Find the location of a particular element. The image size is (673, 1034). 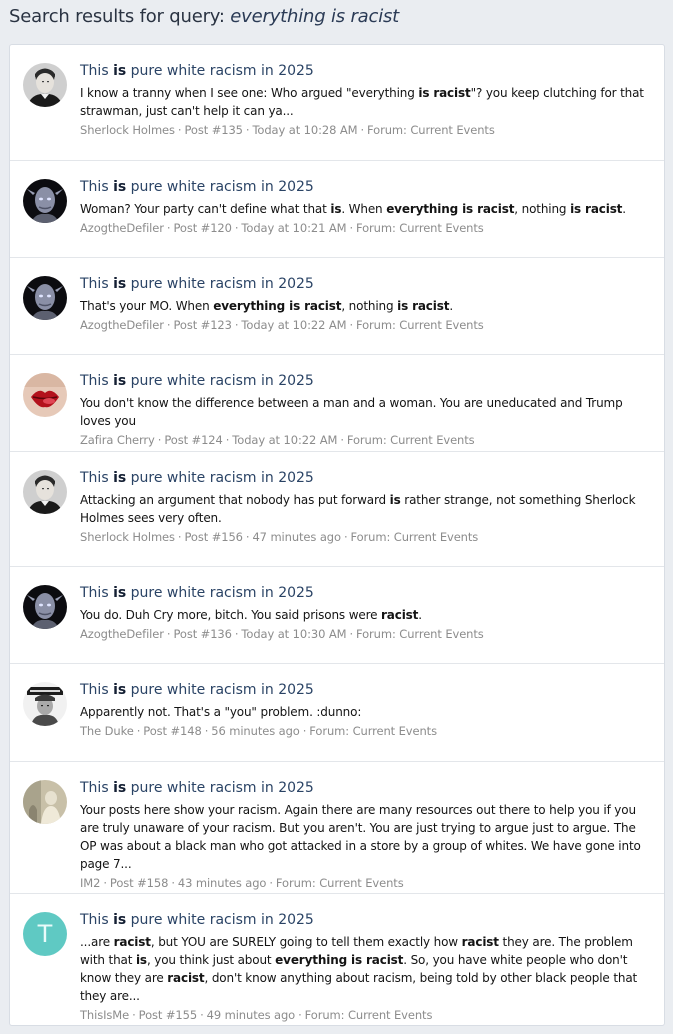

post-link: Post #158 is located at coordinates (139, 883).